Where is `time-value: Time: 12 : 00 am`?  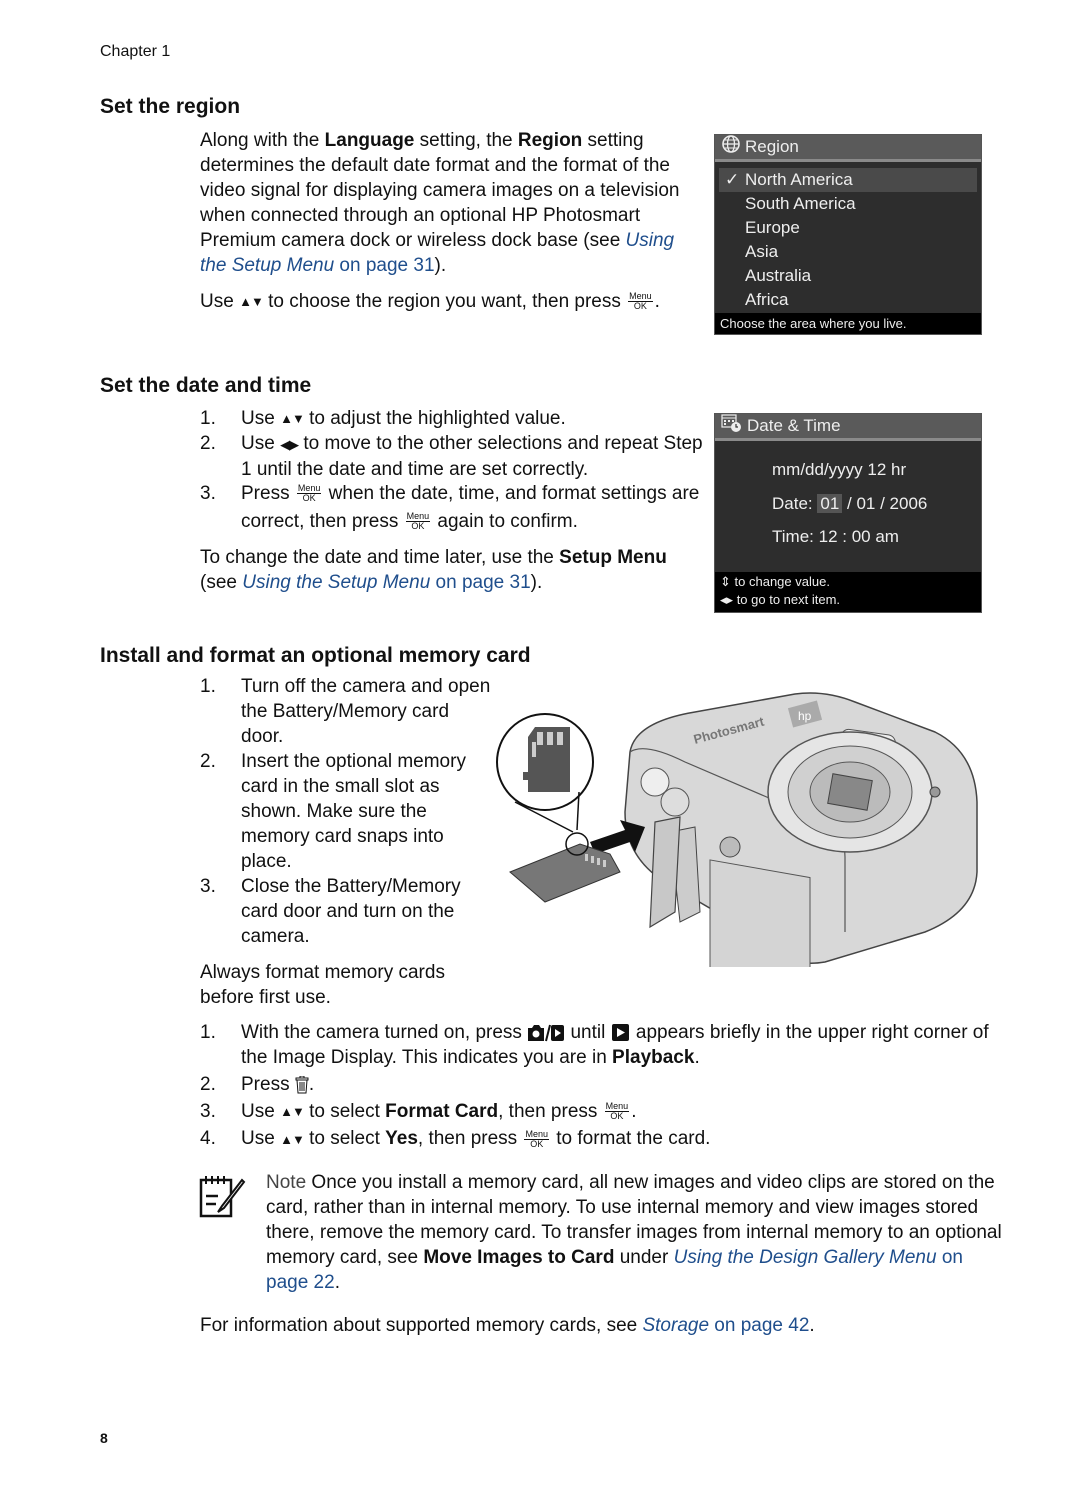 time-value: Time: 12 : 00 am is located at coordinates (835, 536).